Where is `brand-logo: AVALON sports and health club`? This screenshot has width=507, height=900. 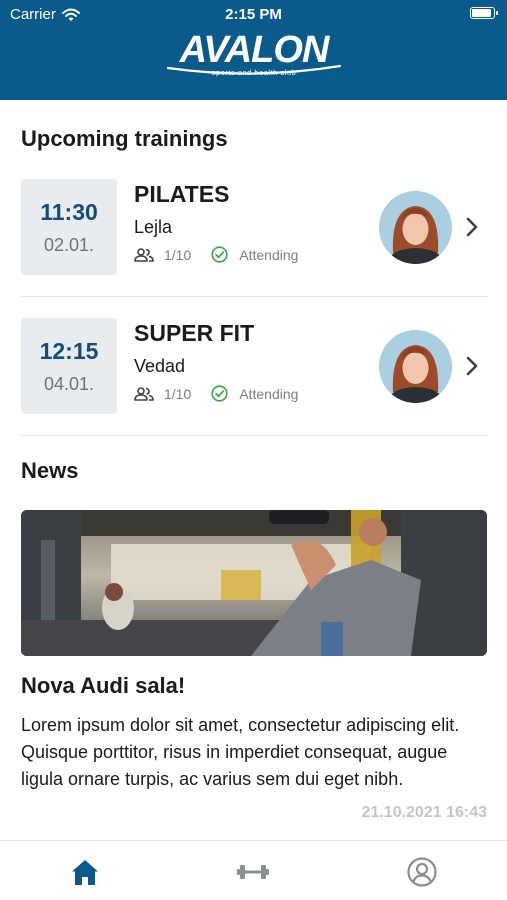 brand-logo: AVALON sports and health club is located at coordinates (254, 56).